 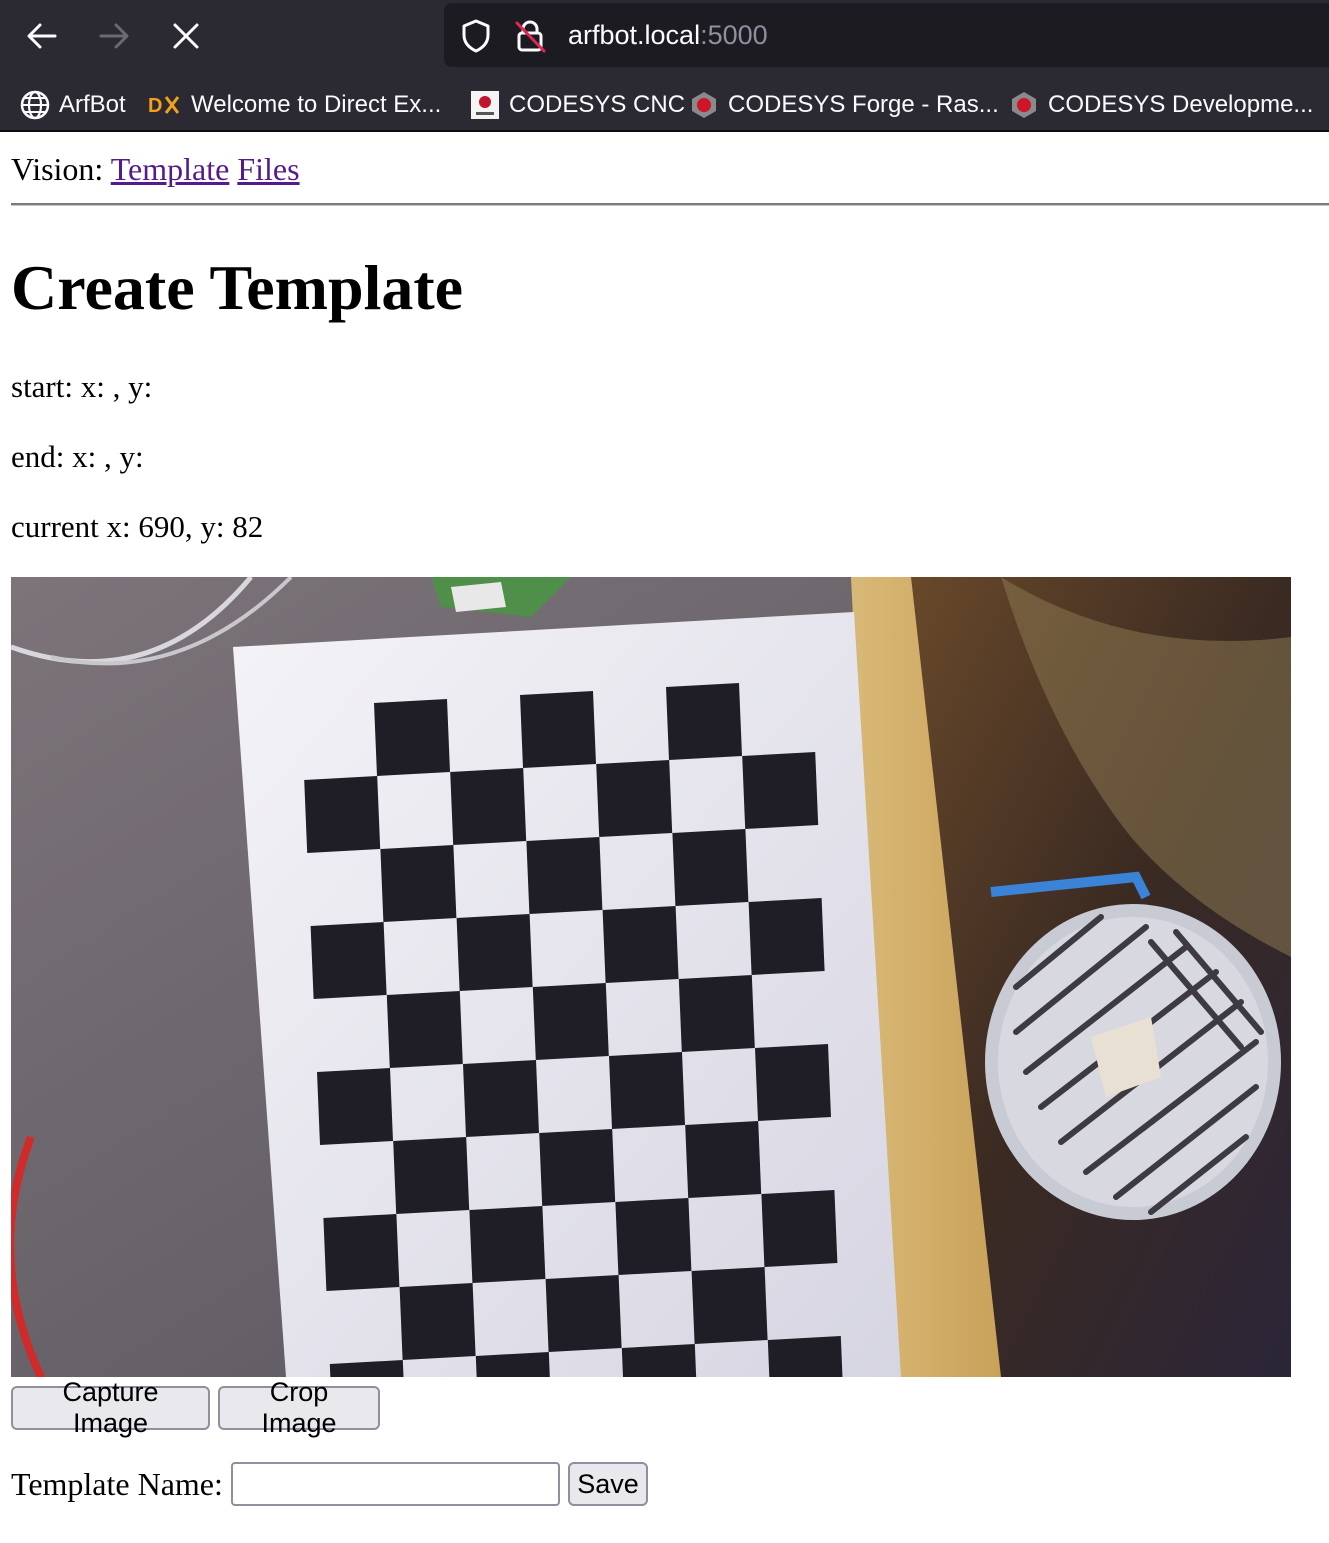 What do you see at coordinates (734, 35) in the screenshot?
I see `url-port: :5000` at bounding box center [734, 35].